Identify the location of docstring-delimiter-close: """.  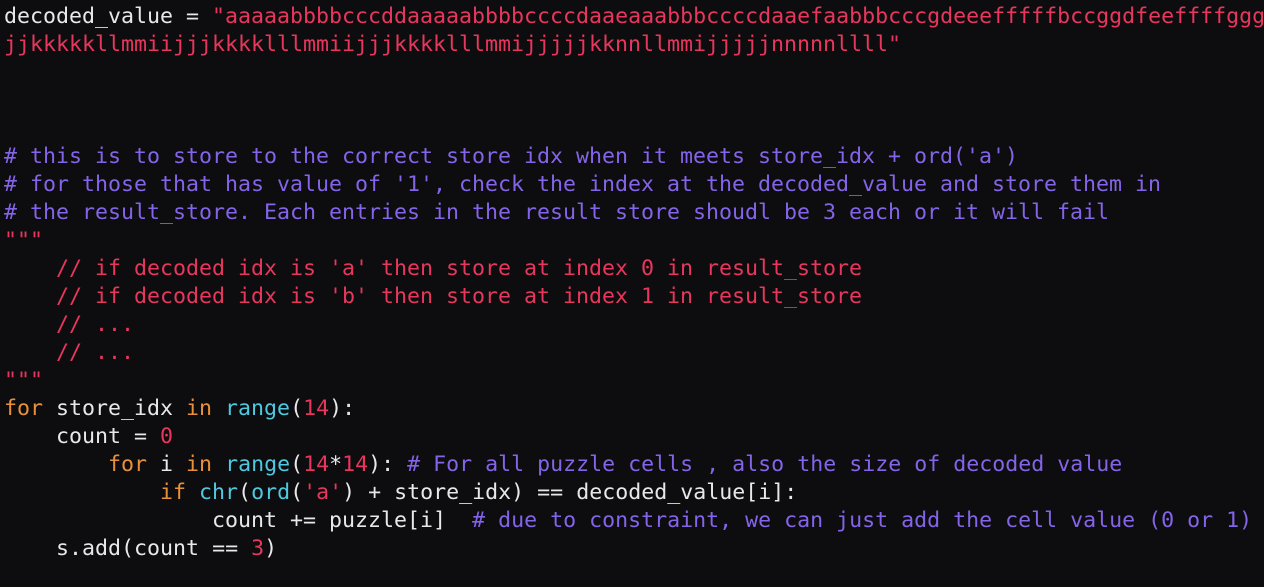
(24, 380).